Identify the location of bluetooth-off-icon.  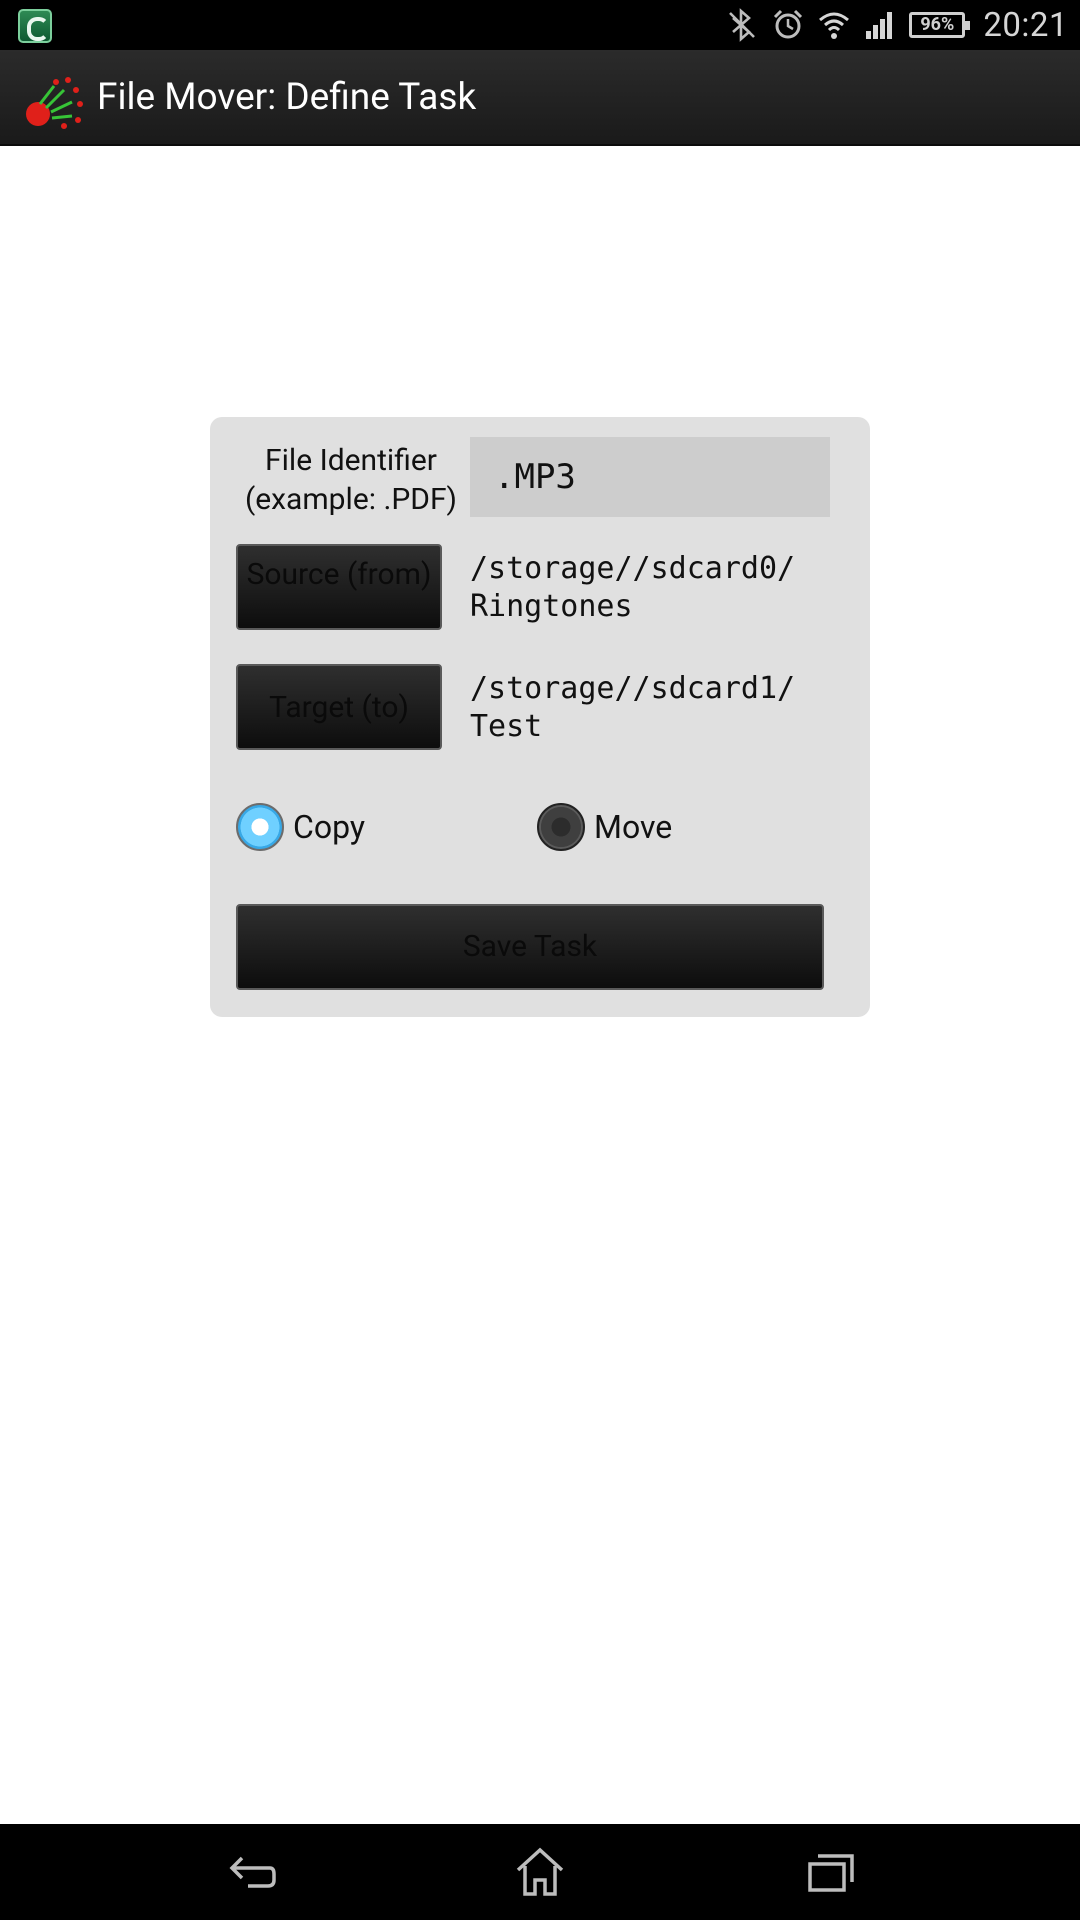
(742, 25).